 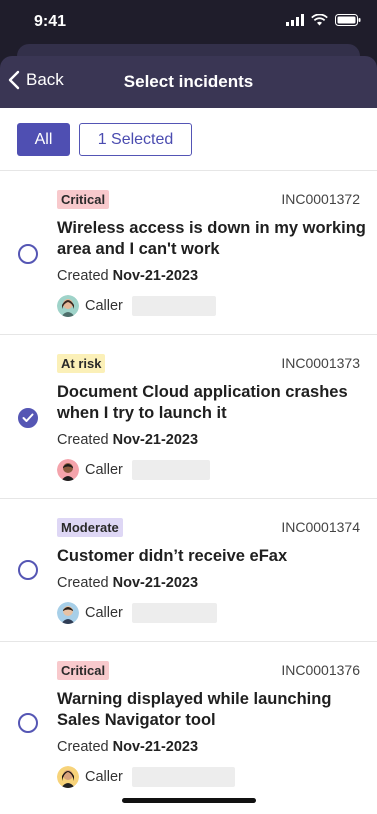 I want to click on incident-title: Customer didn’t receive eFax, so click(x=172, y=556).